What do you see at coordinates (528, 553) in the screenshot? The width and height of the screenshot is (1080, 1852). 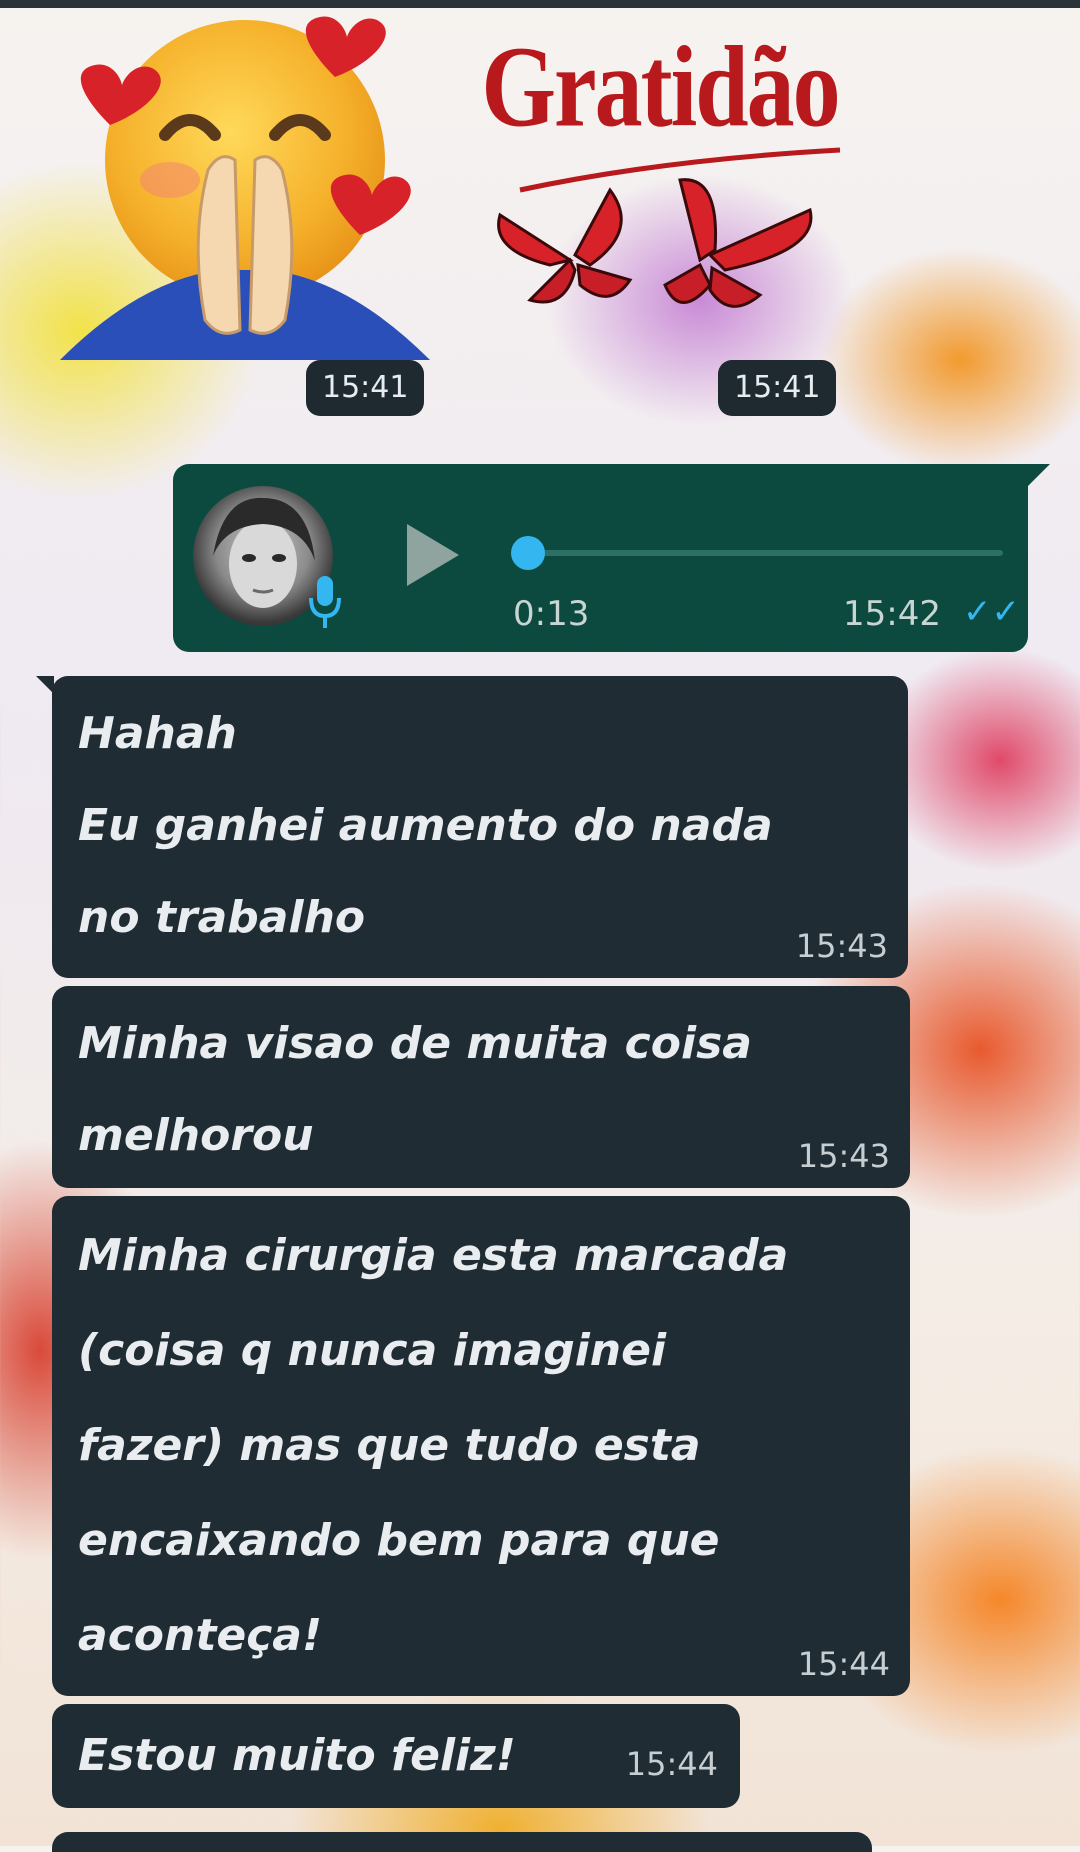 I see `audio-progress-knob` at bounding box center [528, 553].